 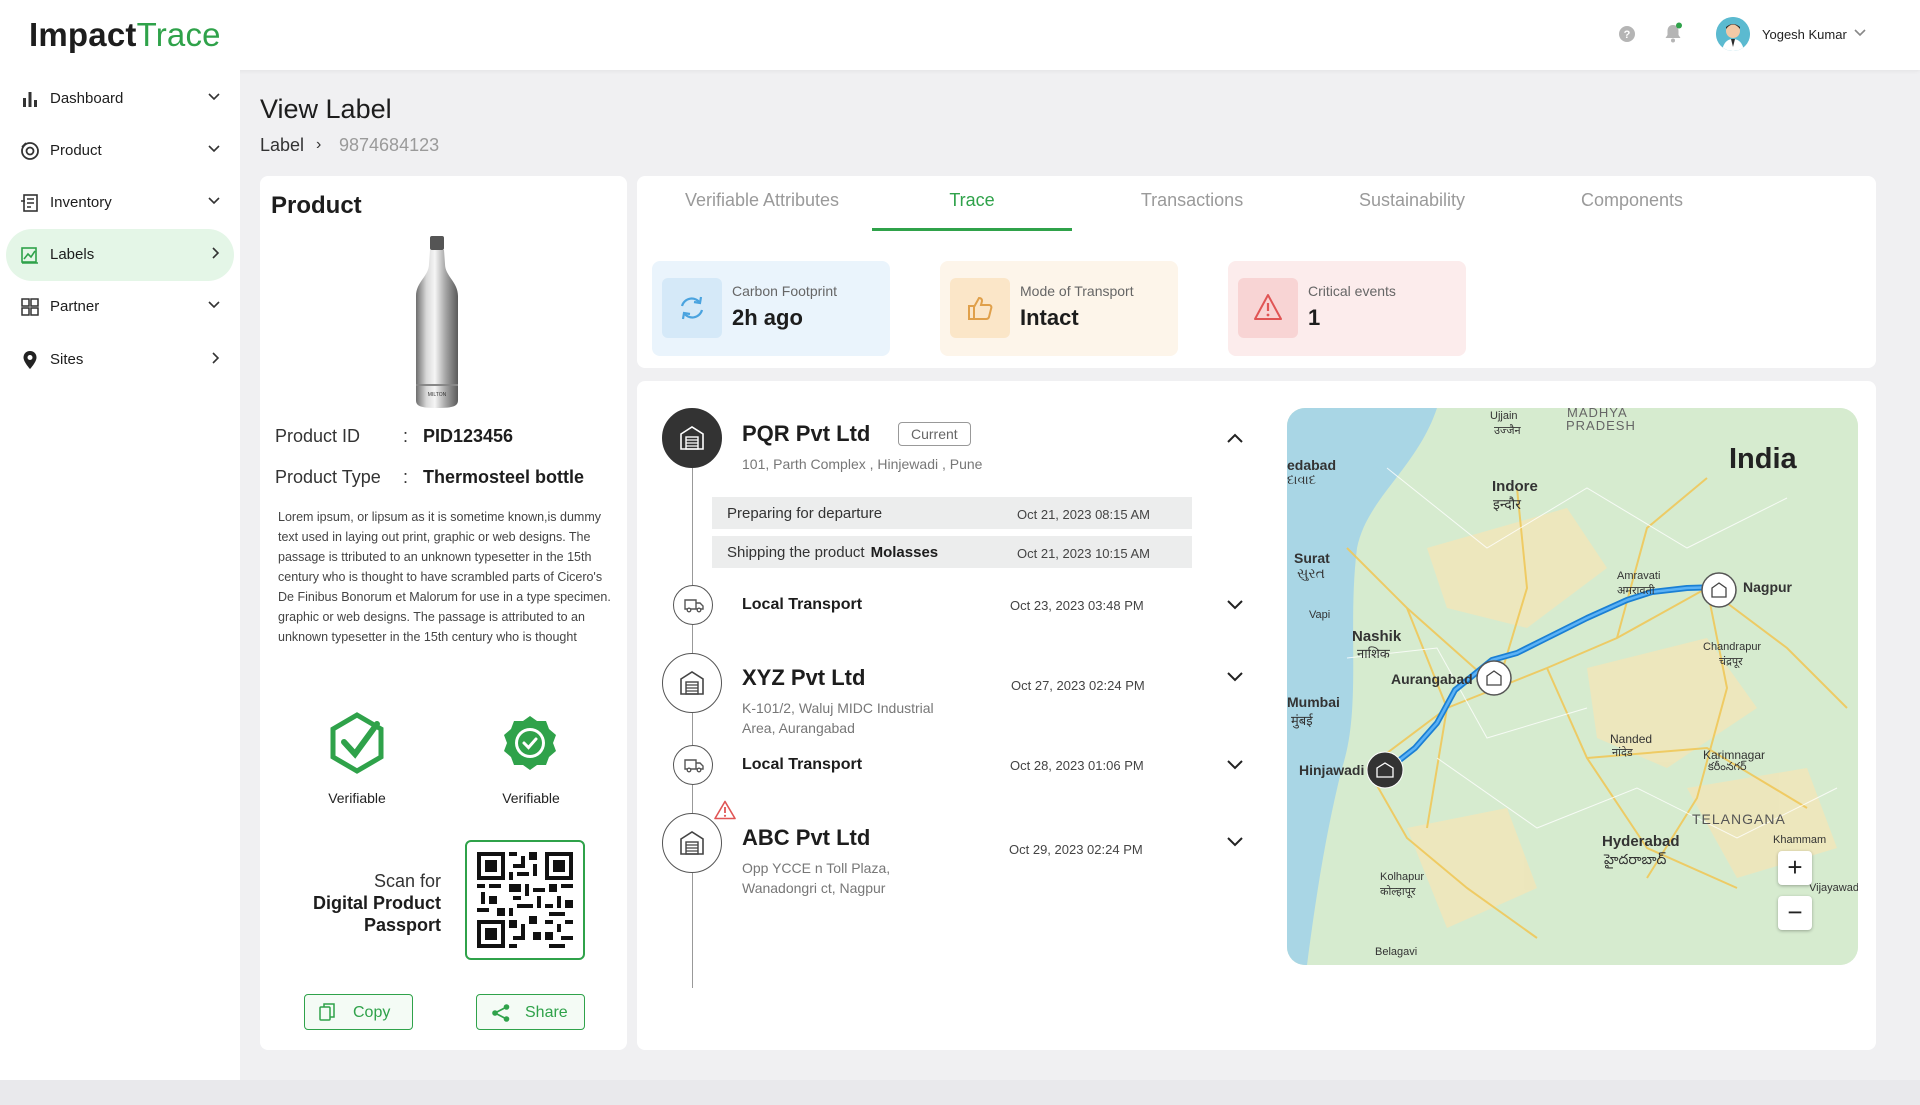 I want to click on map-label: Amravati, so click(x=1639, y=576).